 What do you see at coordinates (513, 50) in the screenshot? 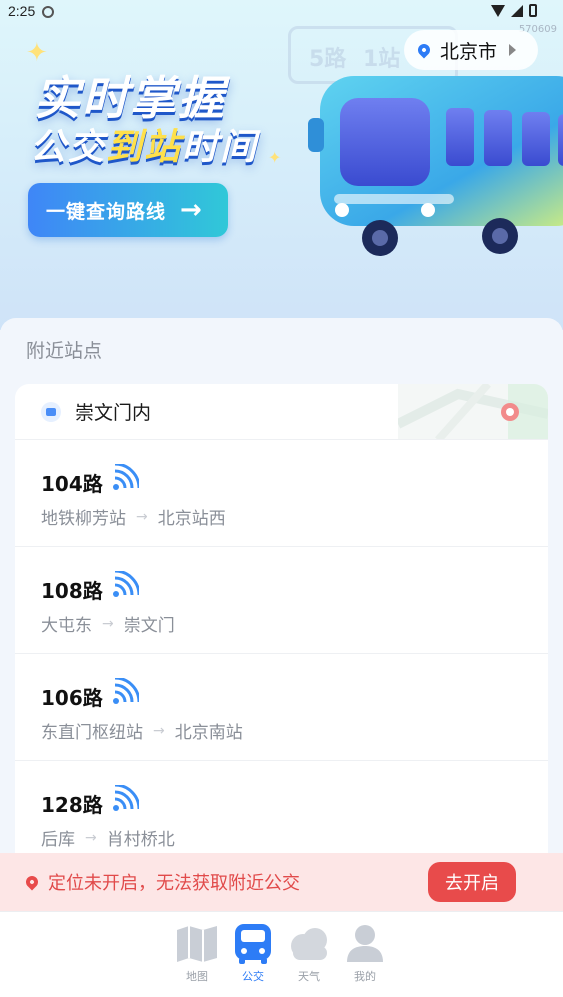
I see `chevron-right-icon` at bounding box center [513, 50].